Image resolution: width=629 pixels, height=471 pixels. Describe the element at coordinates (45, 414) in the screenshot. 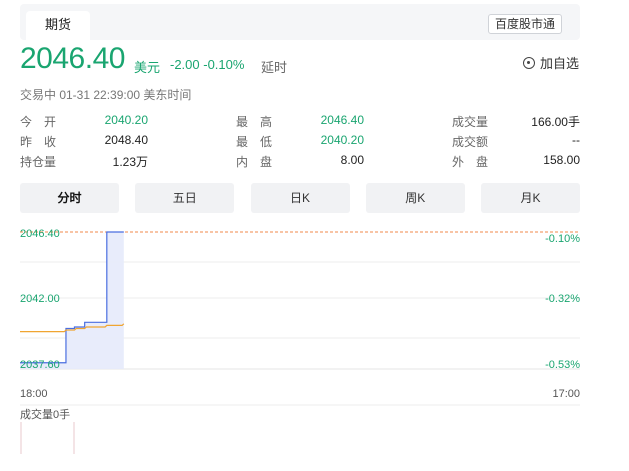

I see `volume-label: 成交量0手` at that location.